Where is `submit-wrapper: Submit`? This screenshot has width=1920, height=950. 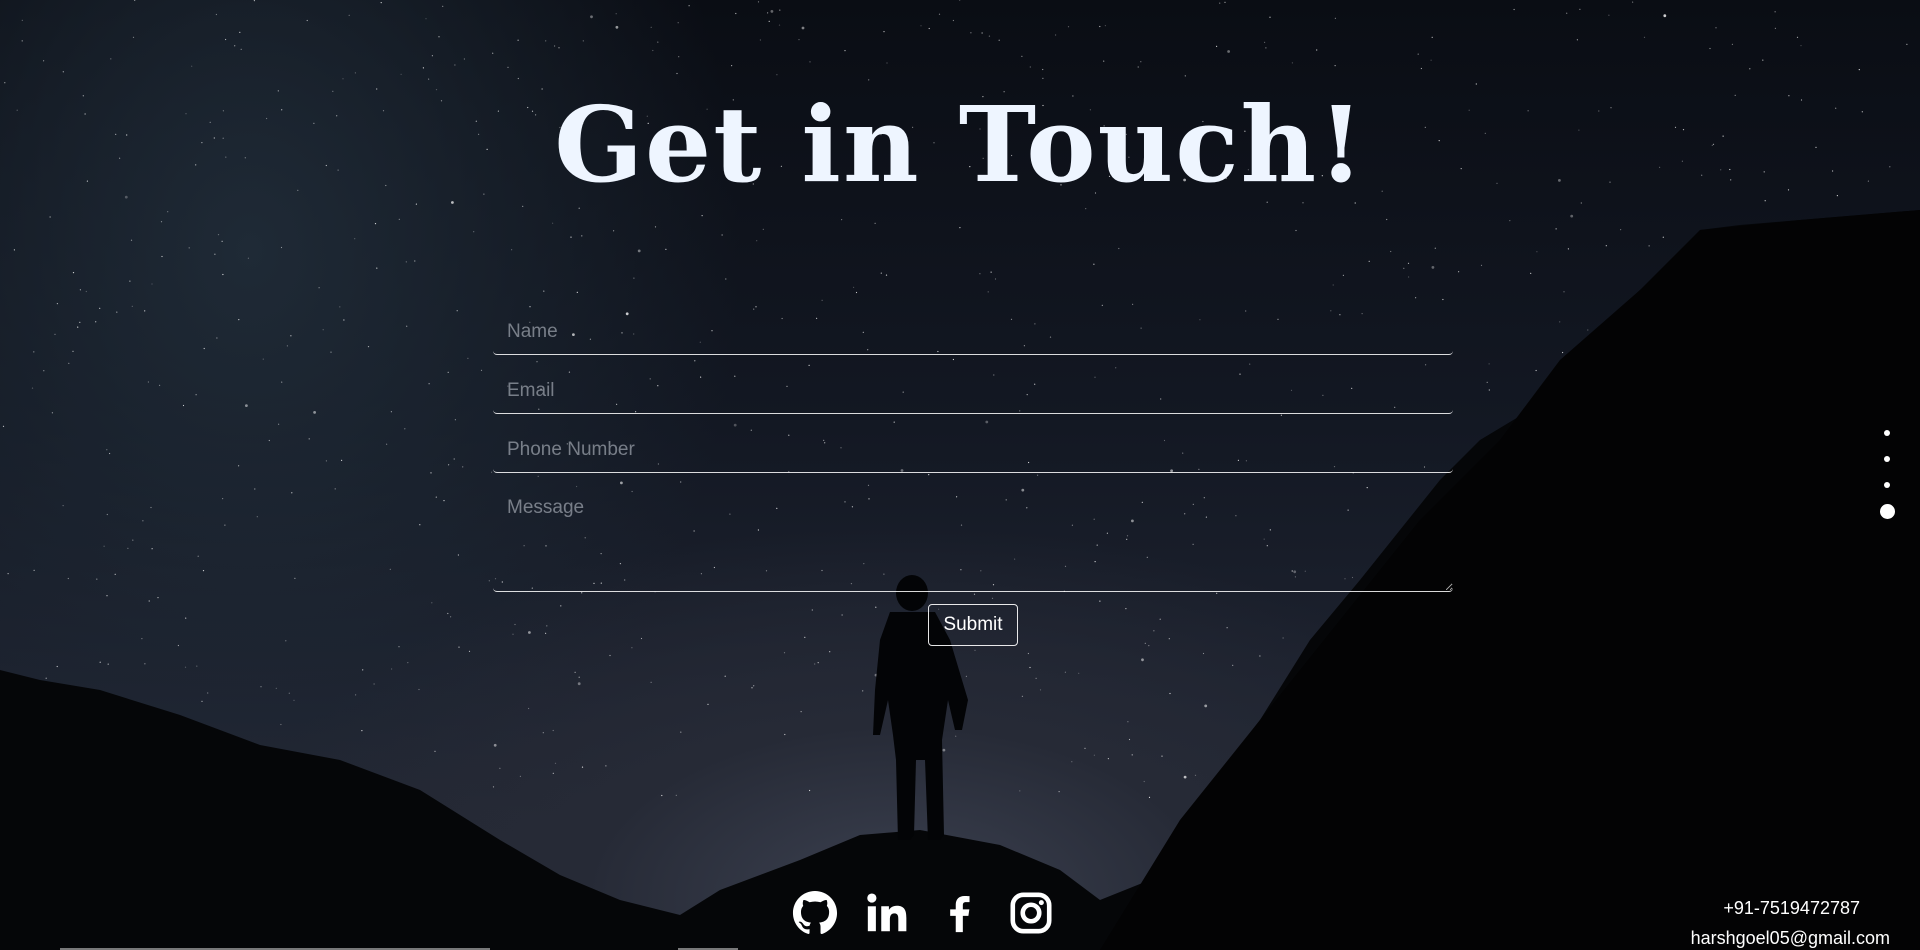 submit-wrapper: Submit is located at coordinates (973, 625).